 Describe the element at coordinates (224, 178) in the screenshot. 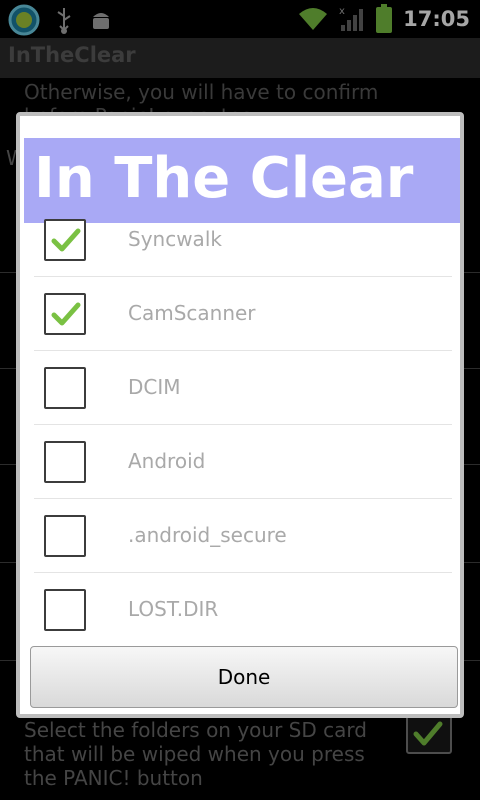

I see `dialog-title: In The Clear` at that location.